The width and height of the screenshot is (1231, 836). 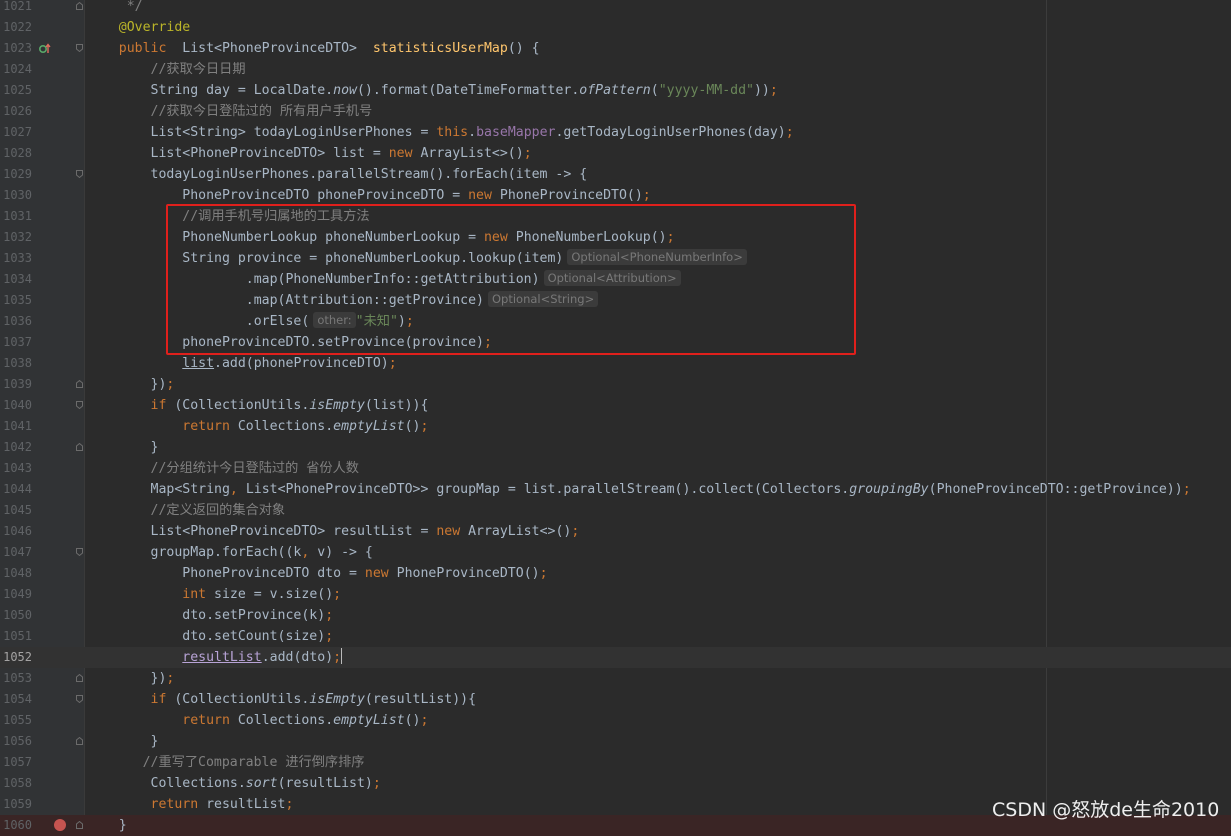 What do you see at coordinates (215, 657) in the screenshot?
I see `code-text: resultList.add(dto);` at bounding box center [215, 657].